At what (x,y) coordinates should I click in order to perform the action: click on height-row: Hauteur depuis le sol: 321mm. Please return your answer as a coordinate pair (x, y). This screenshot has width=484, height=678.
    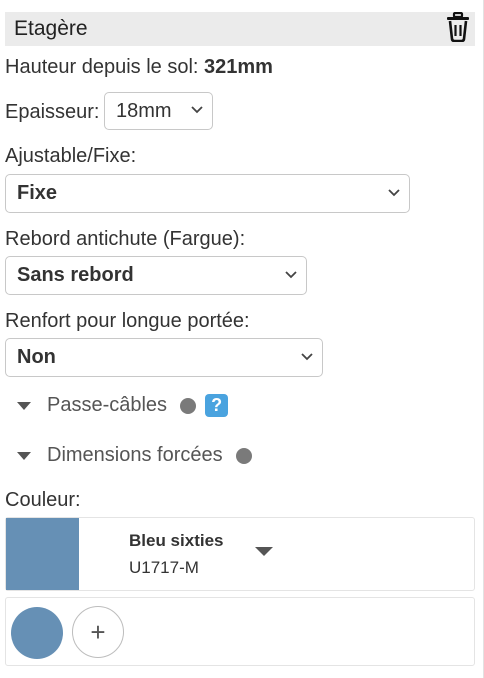
    Looking at the image, I should click on (139, 67).